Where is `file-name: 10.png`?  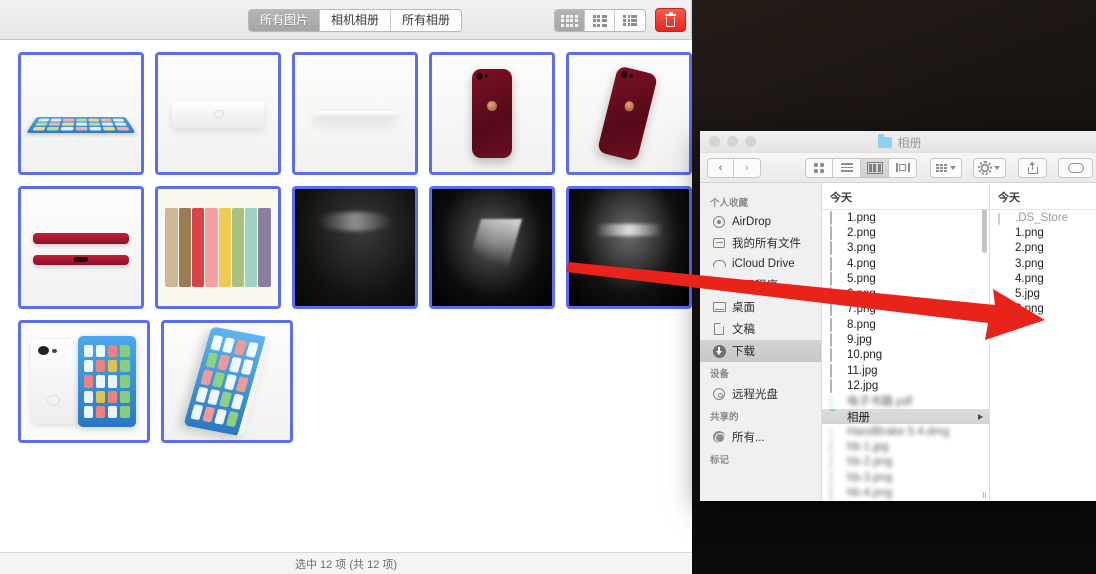
file-name: 10.png is located at coordinates (865, 355).